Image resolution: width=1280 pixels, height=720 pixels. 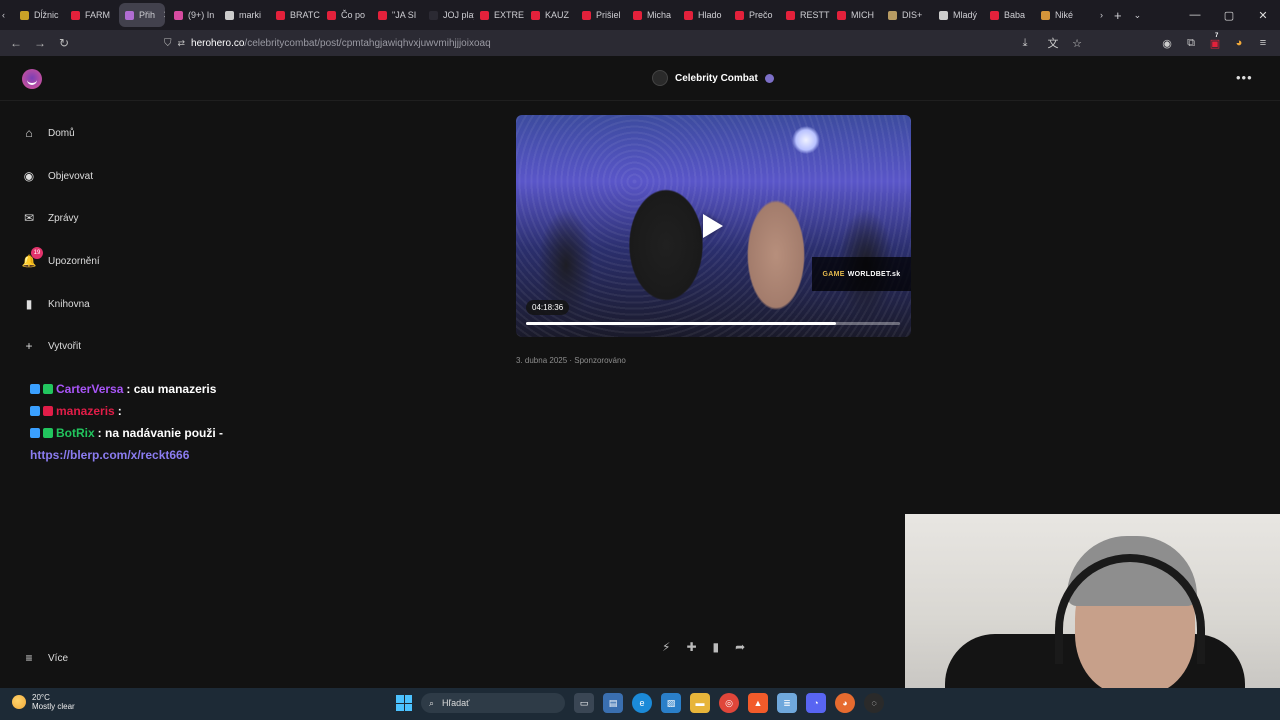 What do you see at coordinates (1138, 15) in the screenshot?
I see `tab-list-button: ⌄` at bounding box center [1138, 15].